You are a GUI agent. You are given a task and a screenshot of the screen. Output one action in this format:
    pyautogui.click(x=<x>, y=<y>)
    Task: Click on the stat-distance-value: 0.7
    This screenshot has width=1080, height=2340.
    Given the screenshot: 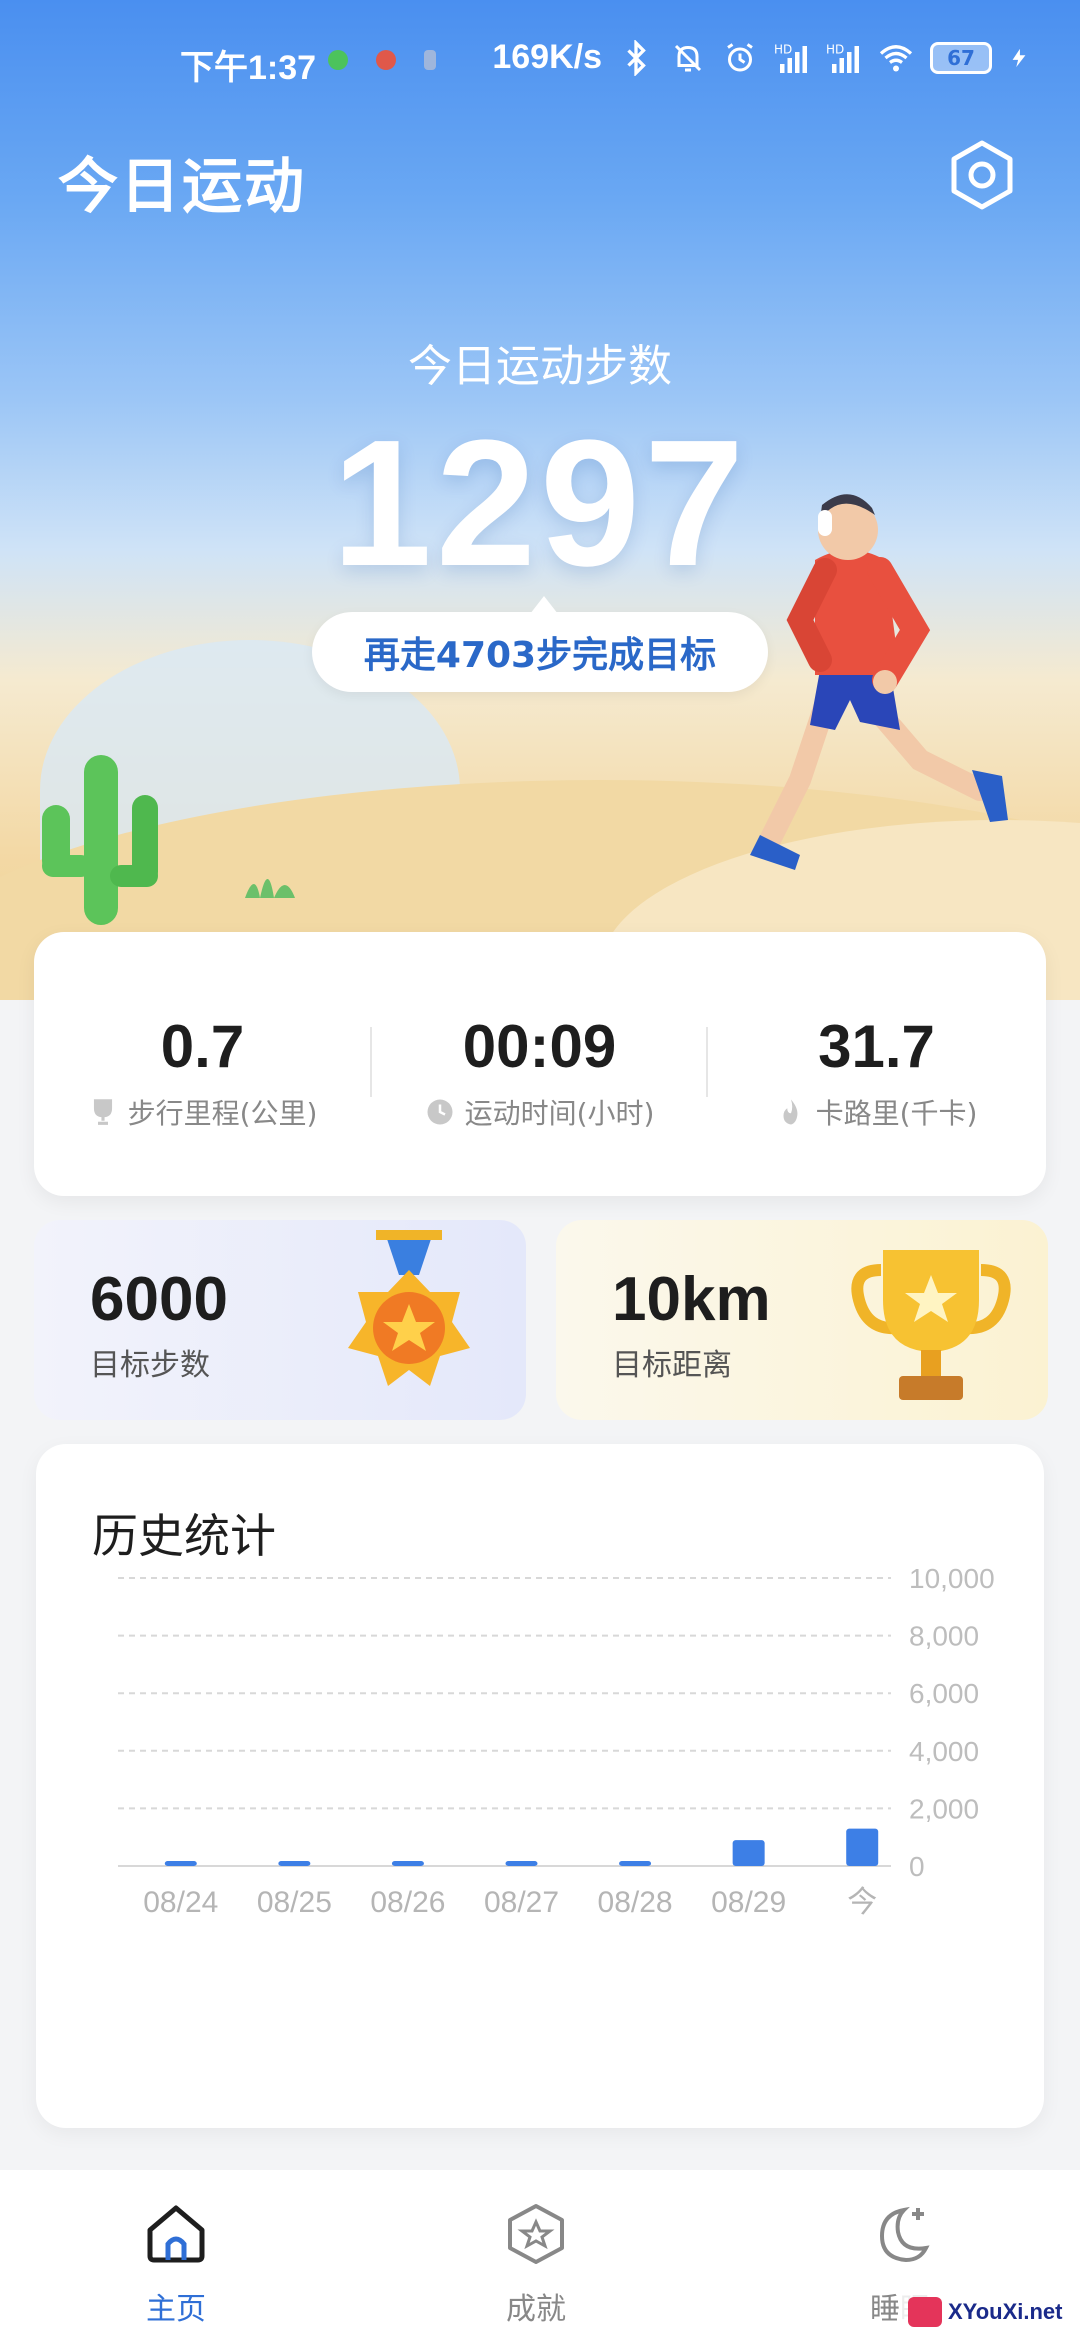 What is the action you would take?
    pyautogui.click(x=202, y=1046)
    